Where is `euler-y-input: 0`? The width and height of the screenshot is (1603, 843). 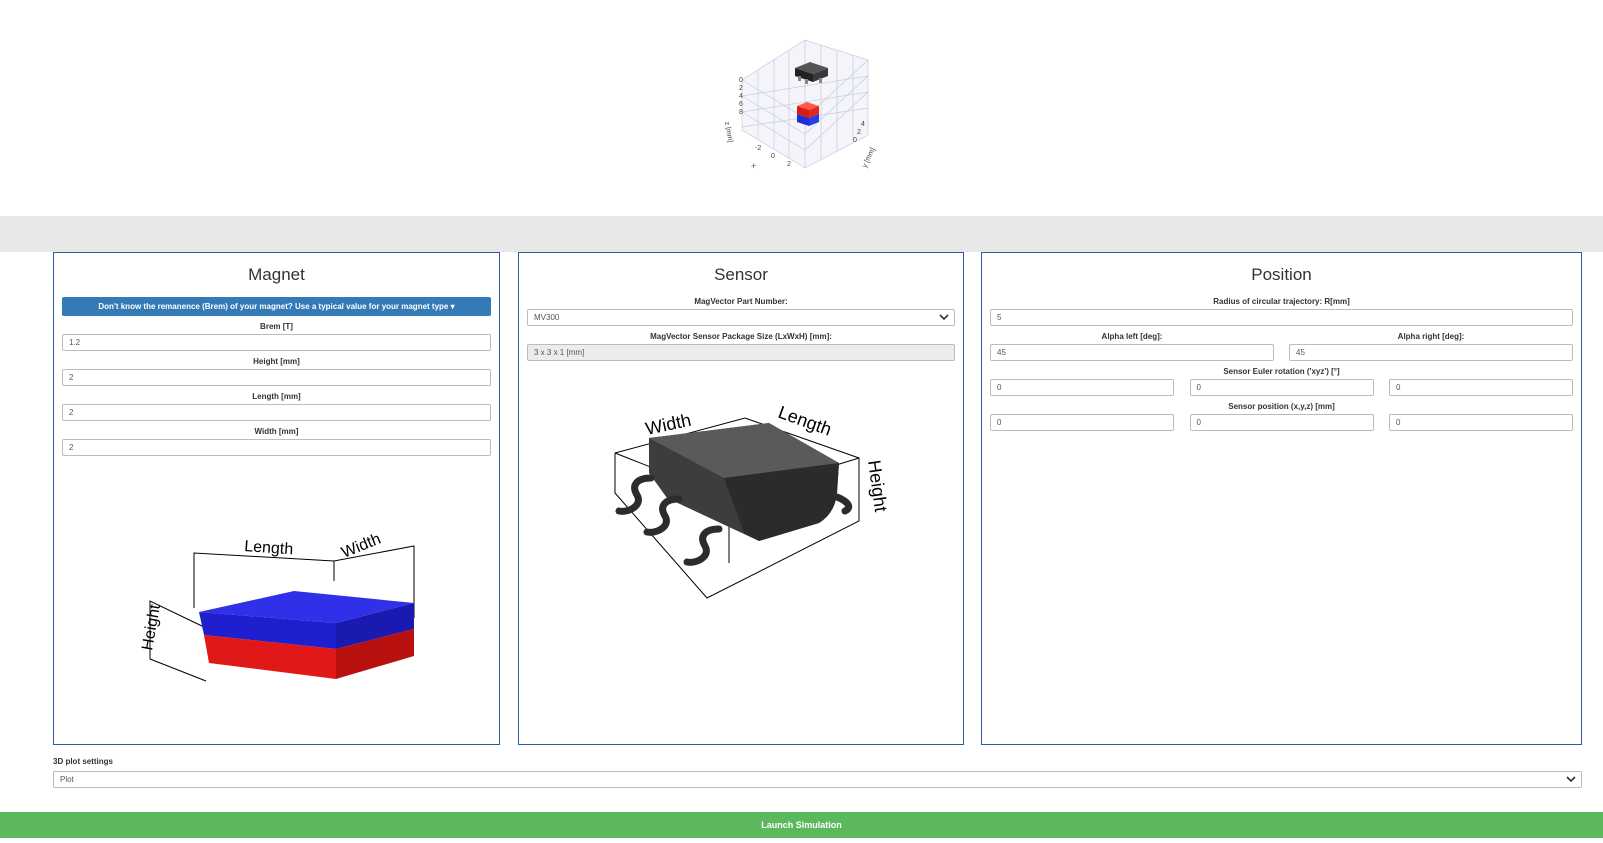 euler-y-input: 0 is located at coordinates (1281, 387).